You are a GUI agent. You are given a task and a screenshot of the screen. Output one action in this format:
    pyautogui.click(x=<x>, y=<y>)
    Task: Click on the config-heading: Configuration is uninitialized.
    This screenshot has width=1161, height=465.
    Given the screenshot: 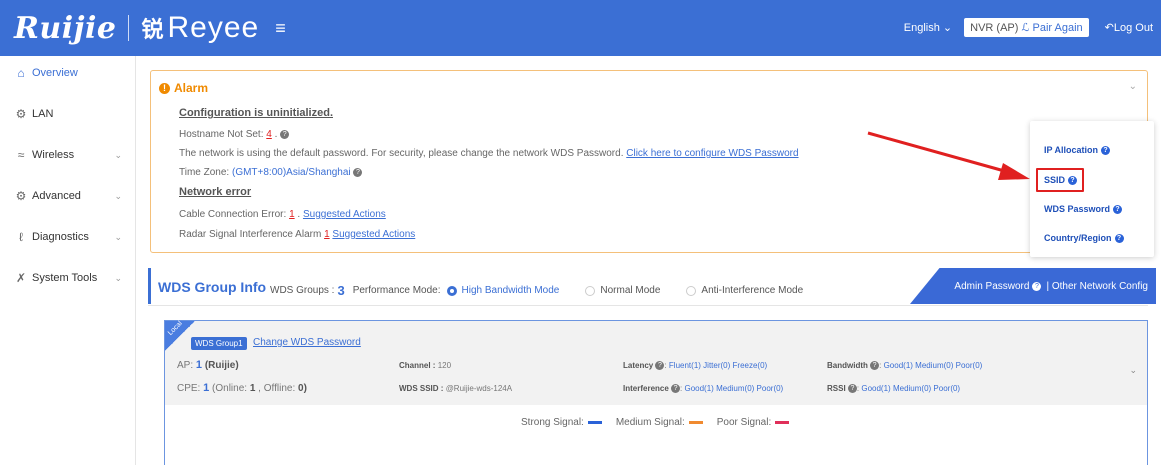 What is the action you would take?
    pyautogui.click(x=256, y=113)
    